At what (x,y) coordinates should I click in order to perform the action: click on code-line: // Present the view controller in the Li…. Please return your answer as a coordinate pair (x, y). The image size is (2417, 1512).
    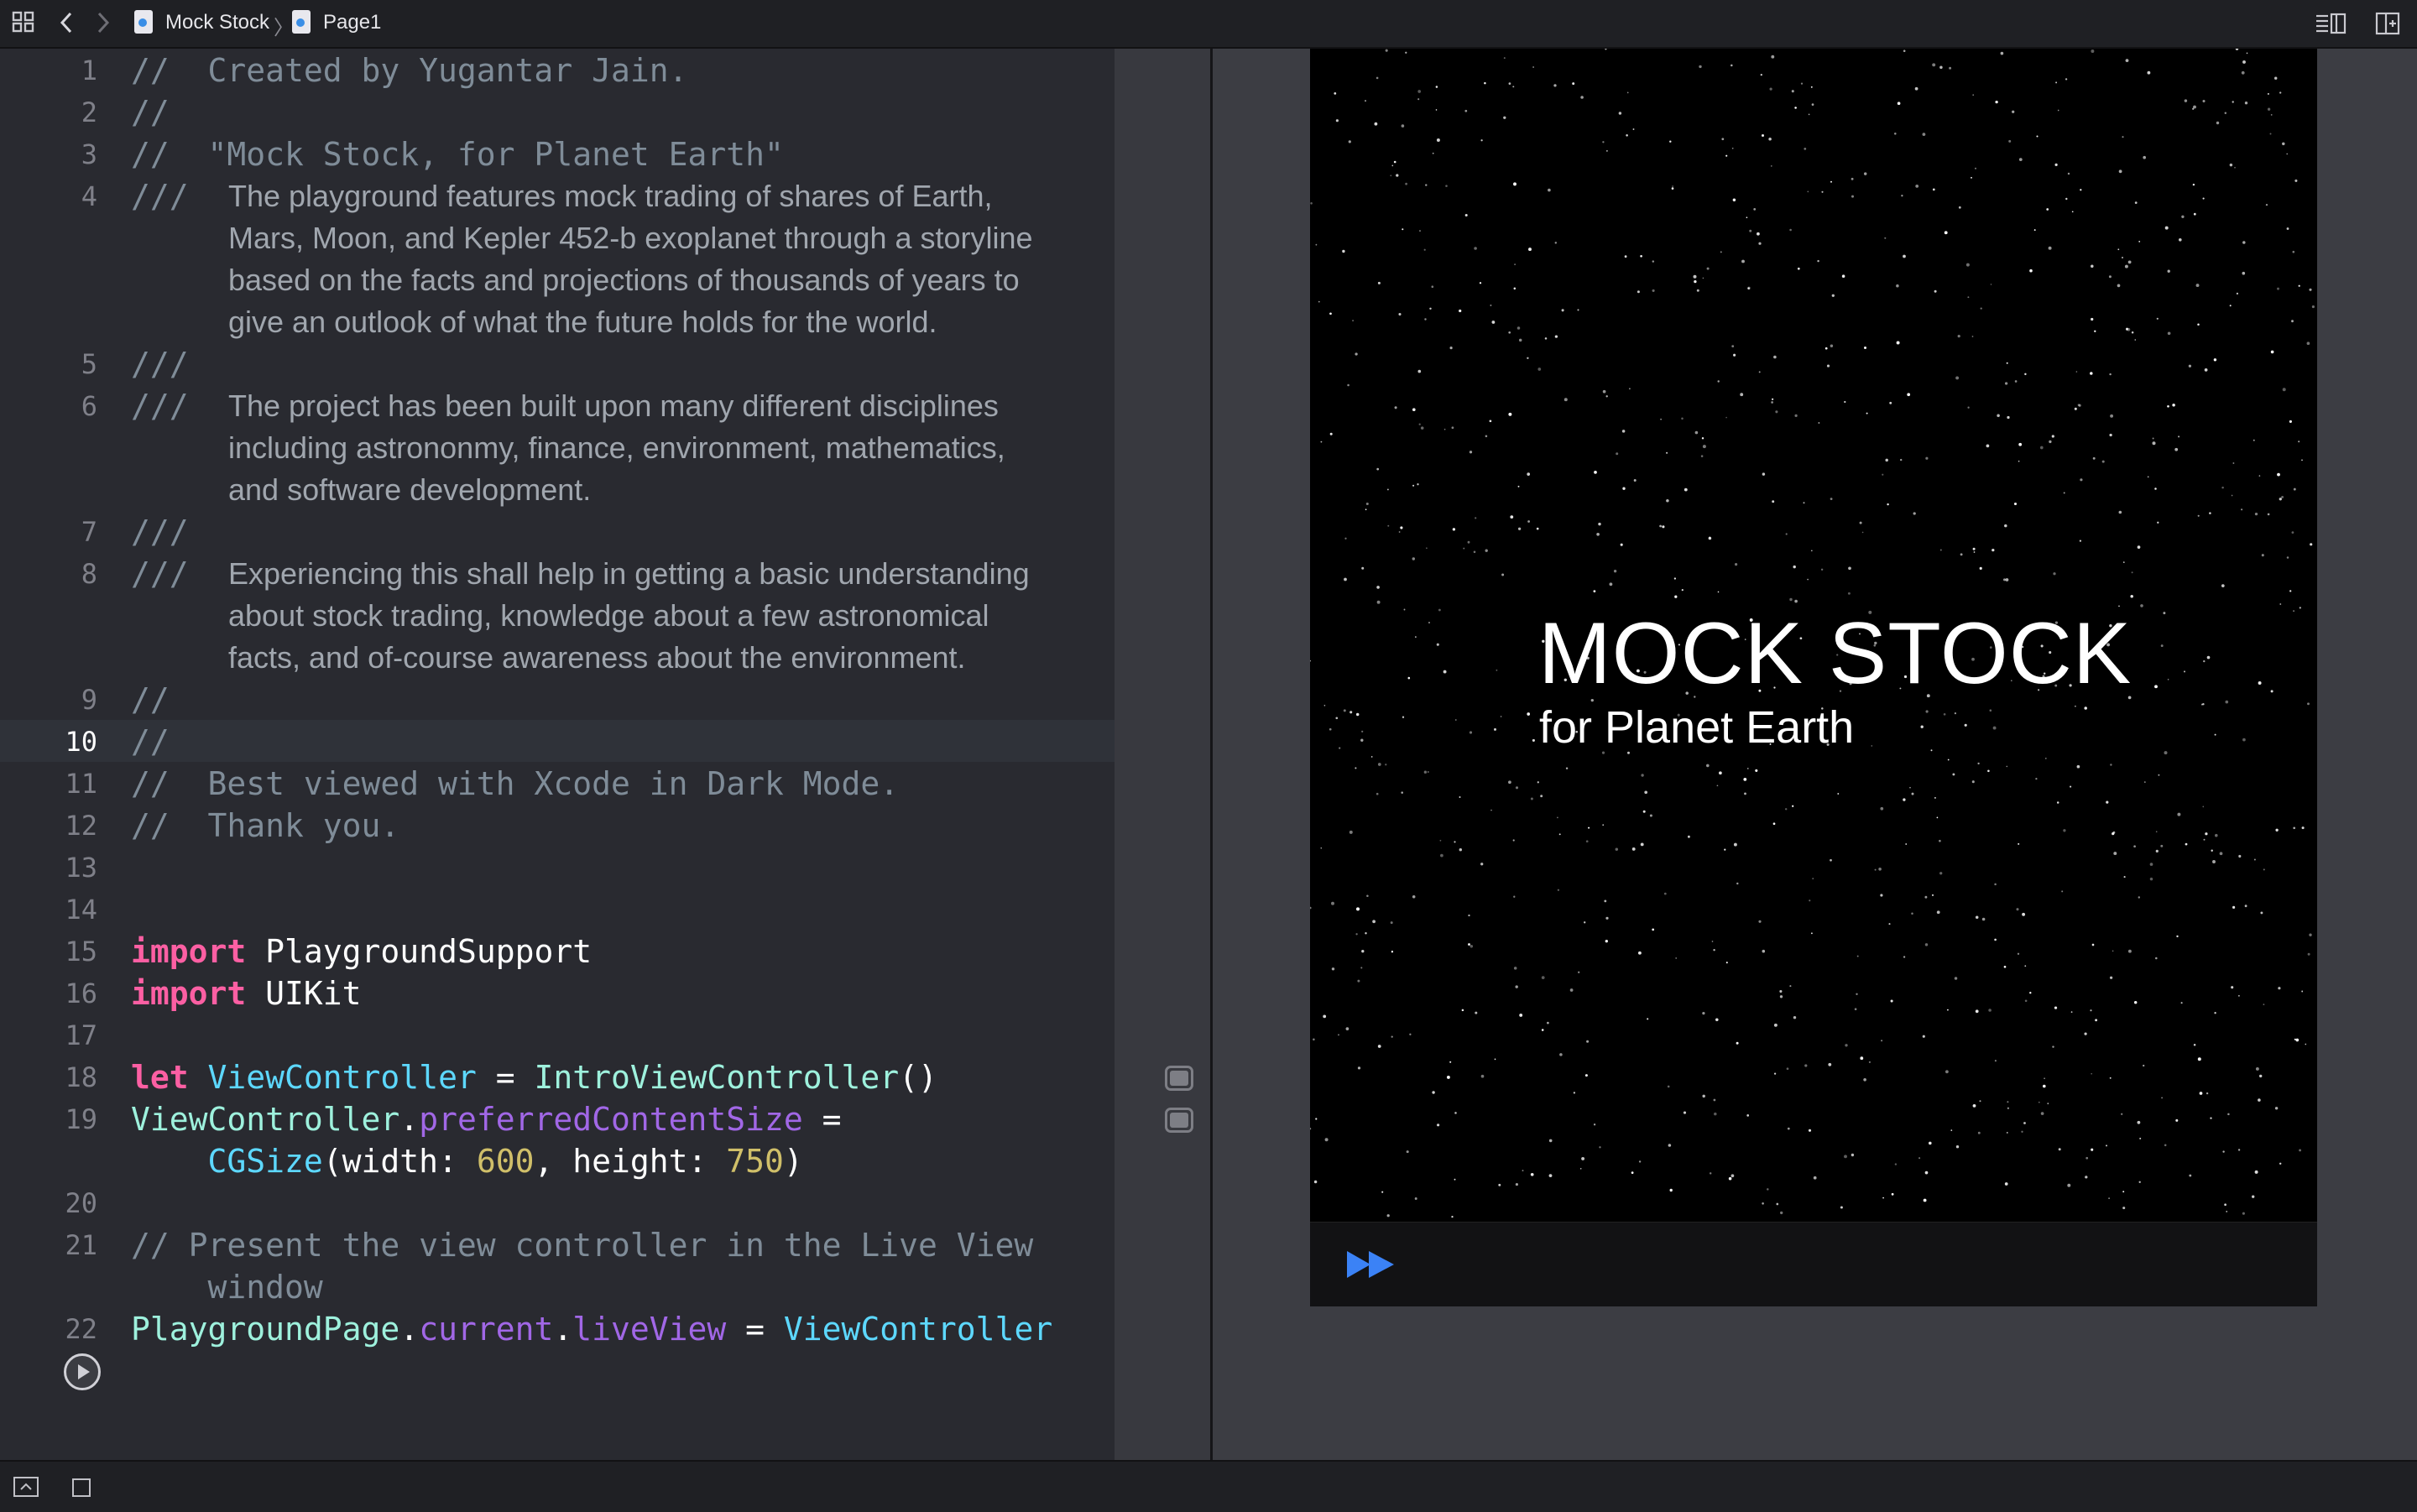
    Looking at the image, I should click on (582, 1245).